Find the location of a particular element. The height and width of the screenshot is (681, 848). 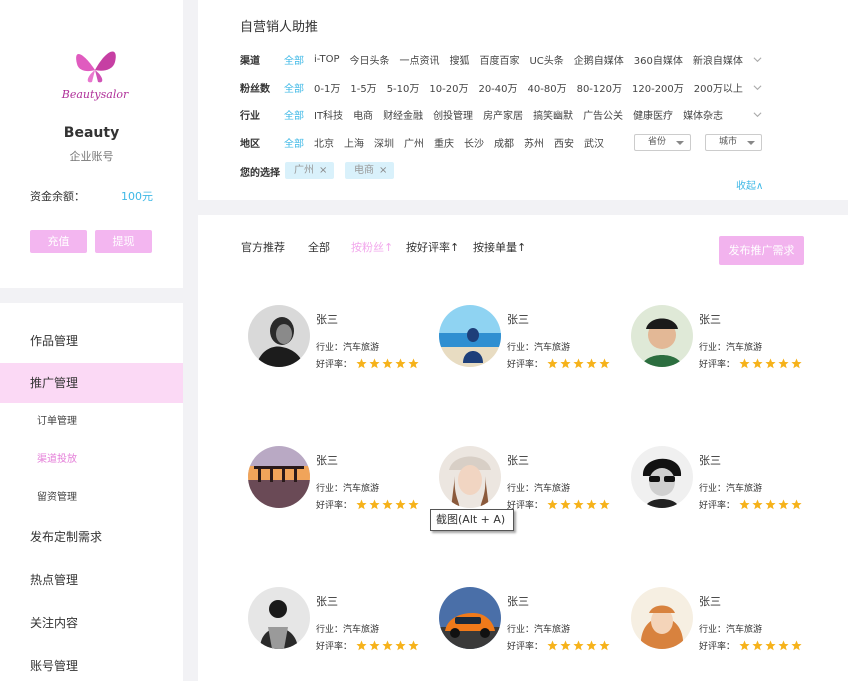

filter-option: 20-40万 is located at coordinates (497, 87).